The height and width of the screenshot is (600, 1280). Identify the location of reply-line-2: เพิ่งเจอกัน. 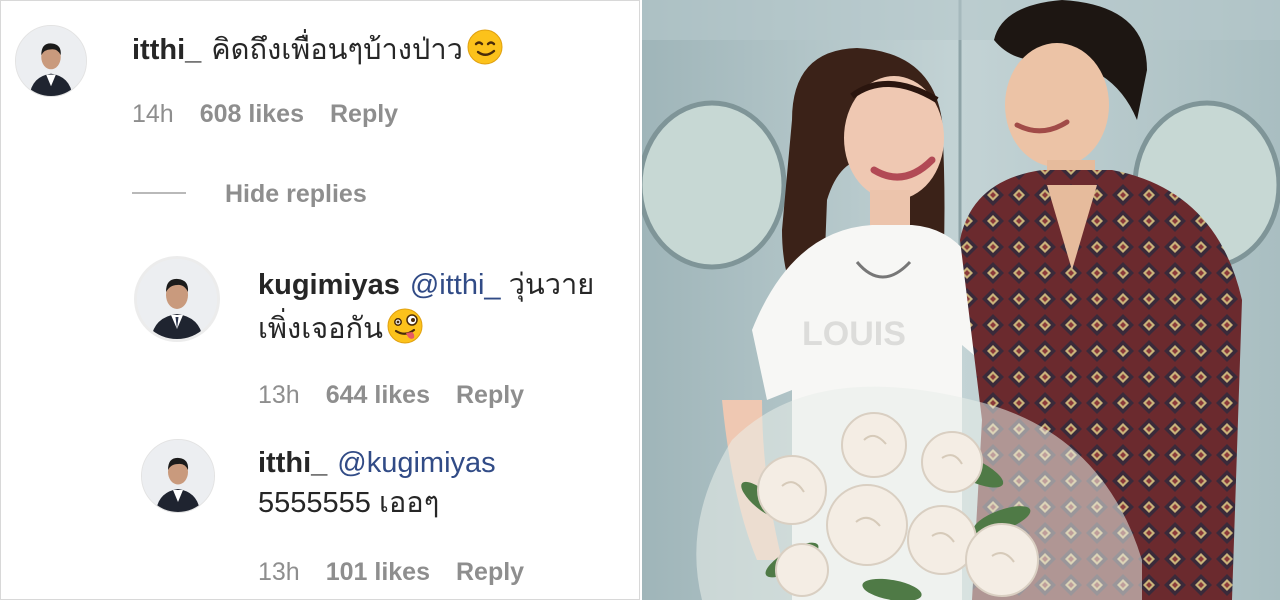
(340, 327).